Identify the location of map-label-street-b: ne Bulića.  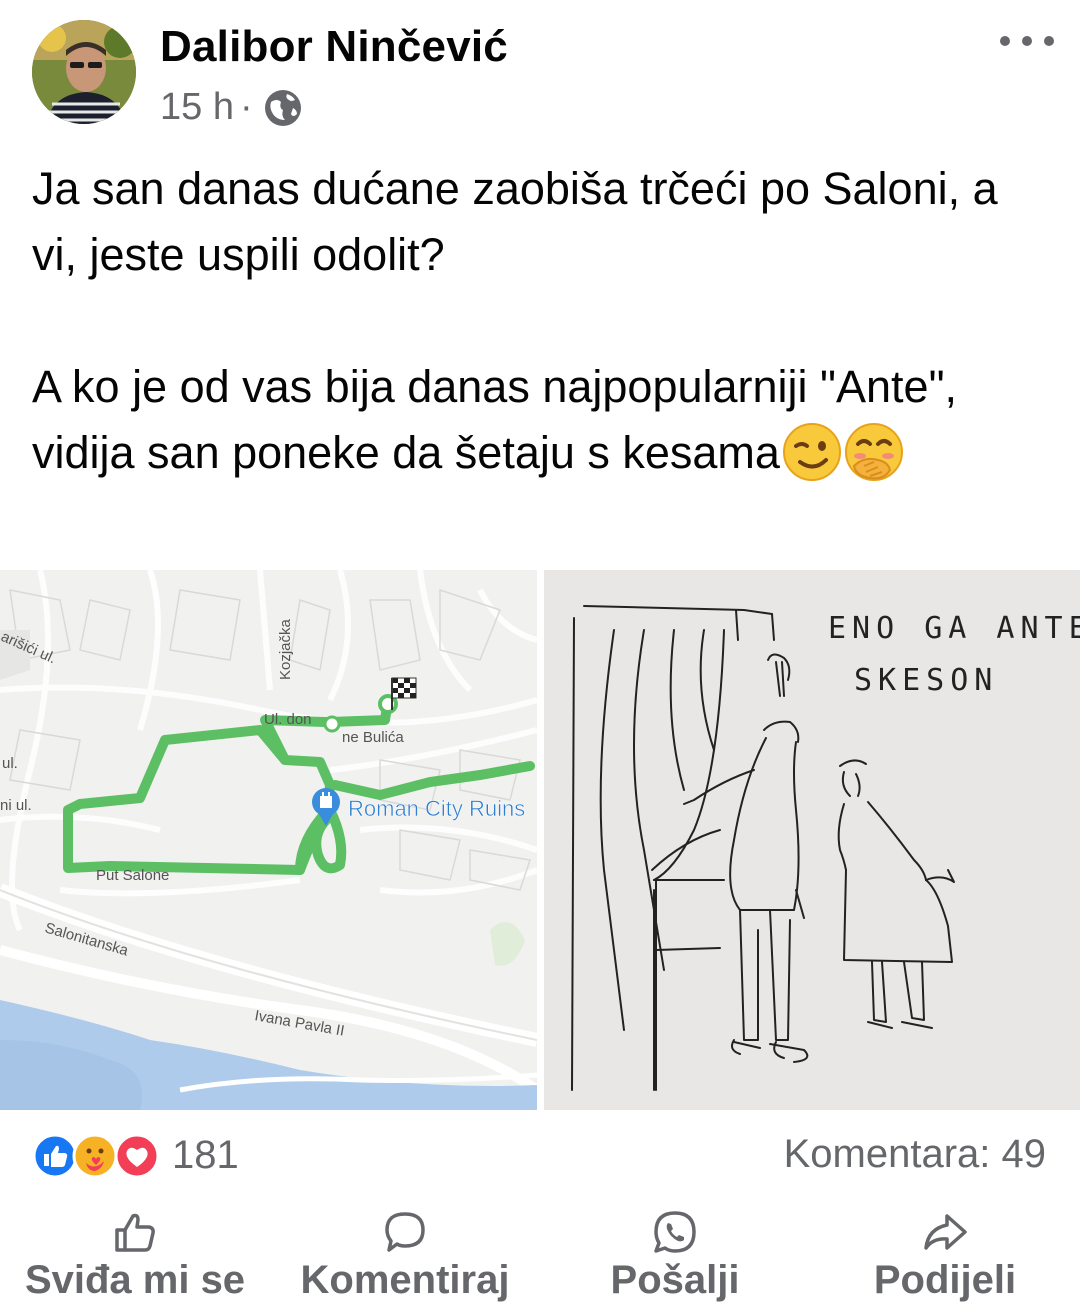
(373, 737).